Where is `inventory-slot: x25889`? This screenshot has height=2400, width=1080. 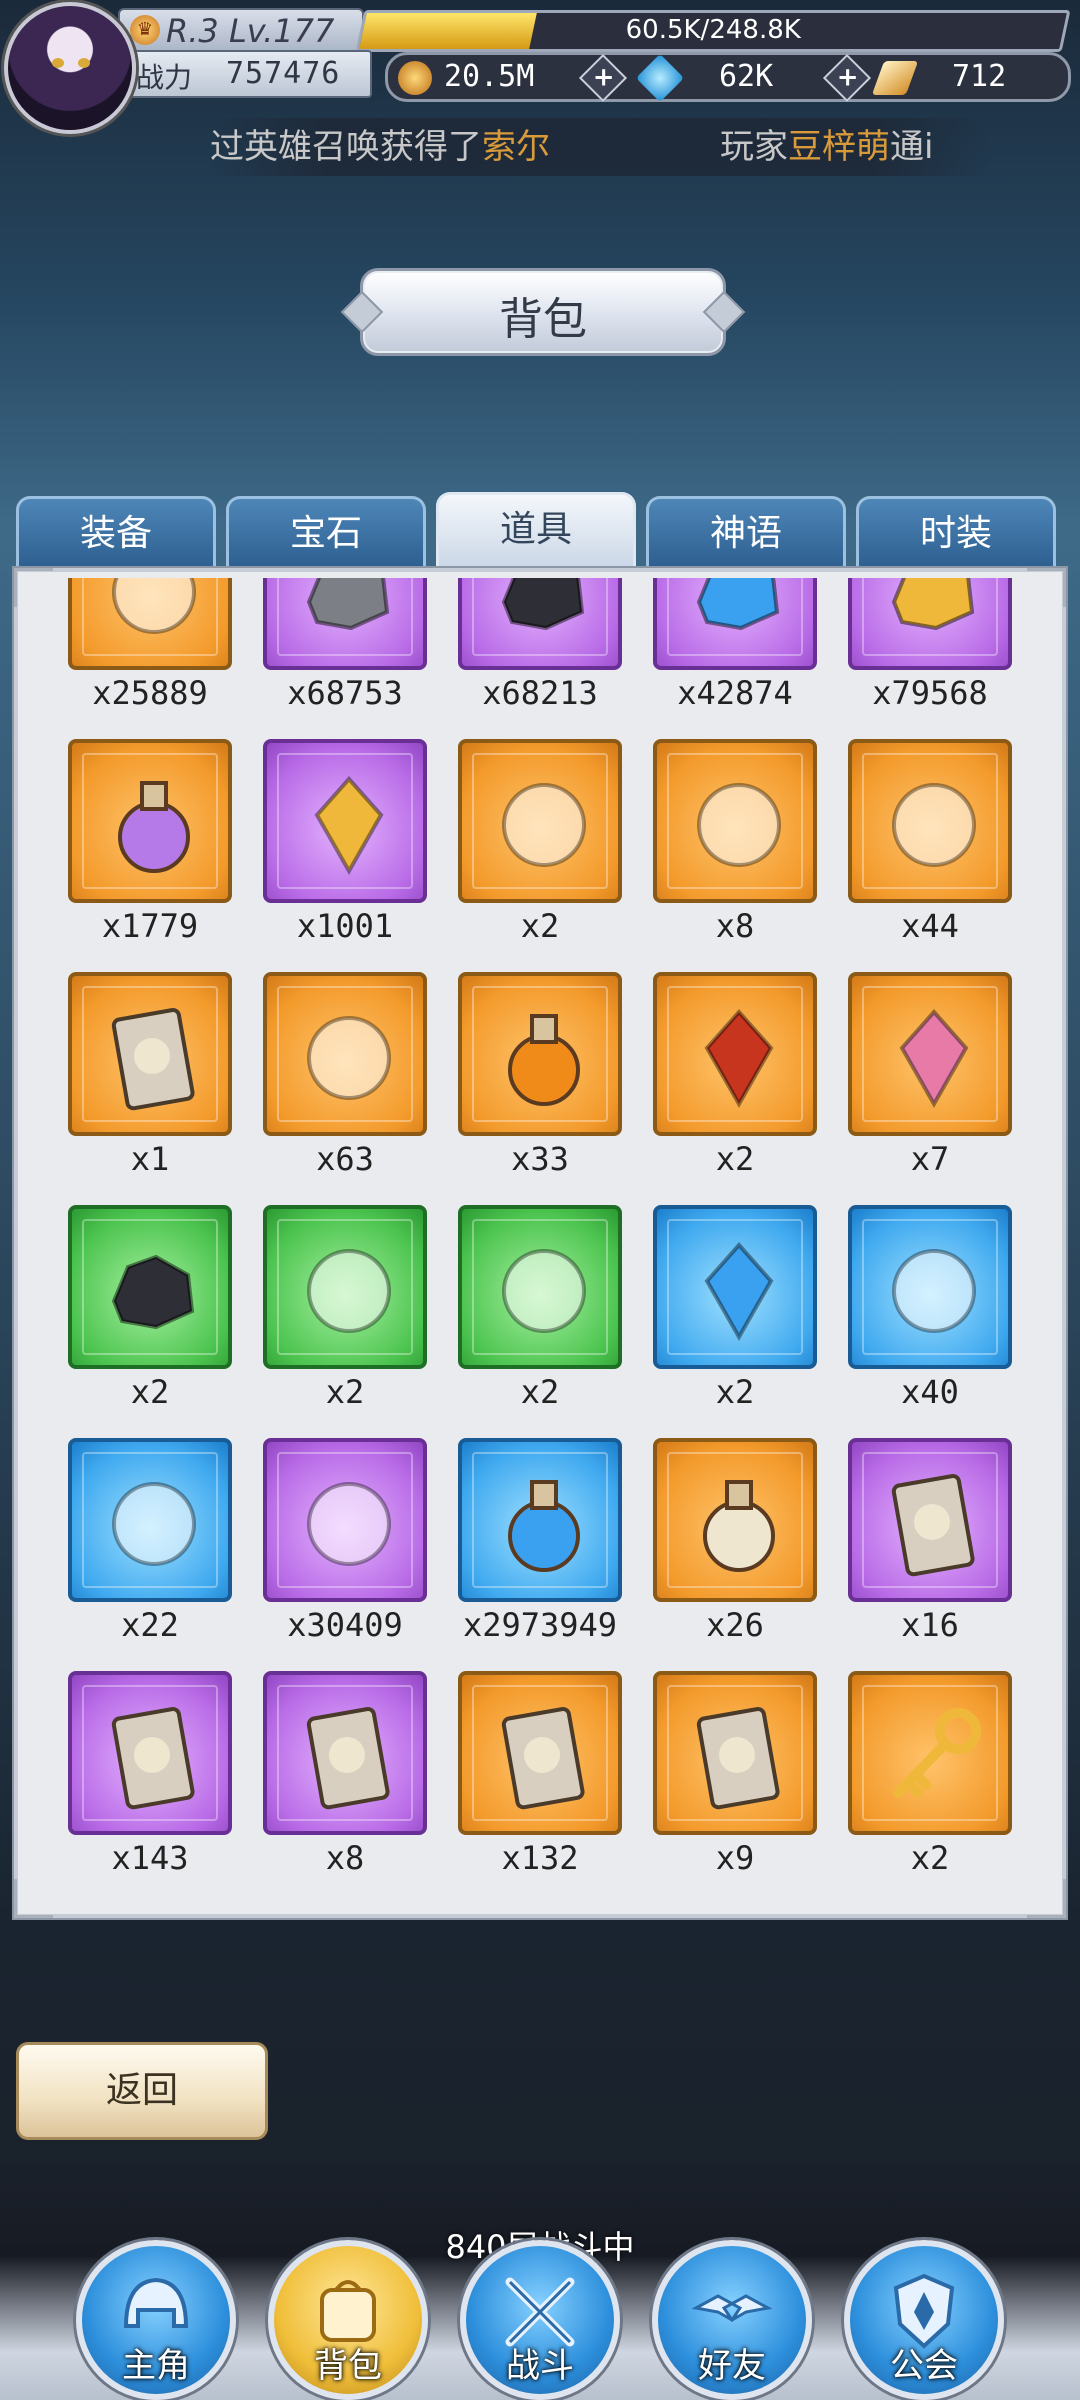
inventory-slot: x25889 is located at coordinates (150, 652).